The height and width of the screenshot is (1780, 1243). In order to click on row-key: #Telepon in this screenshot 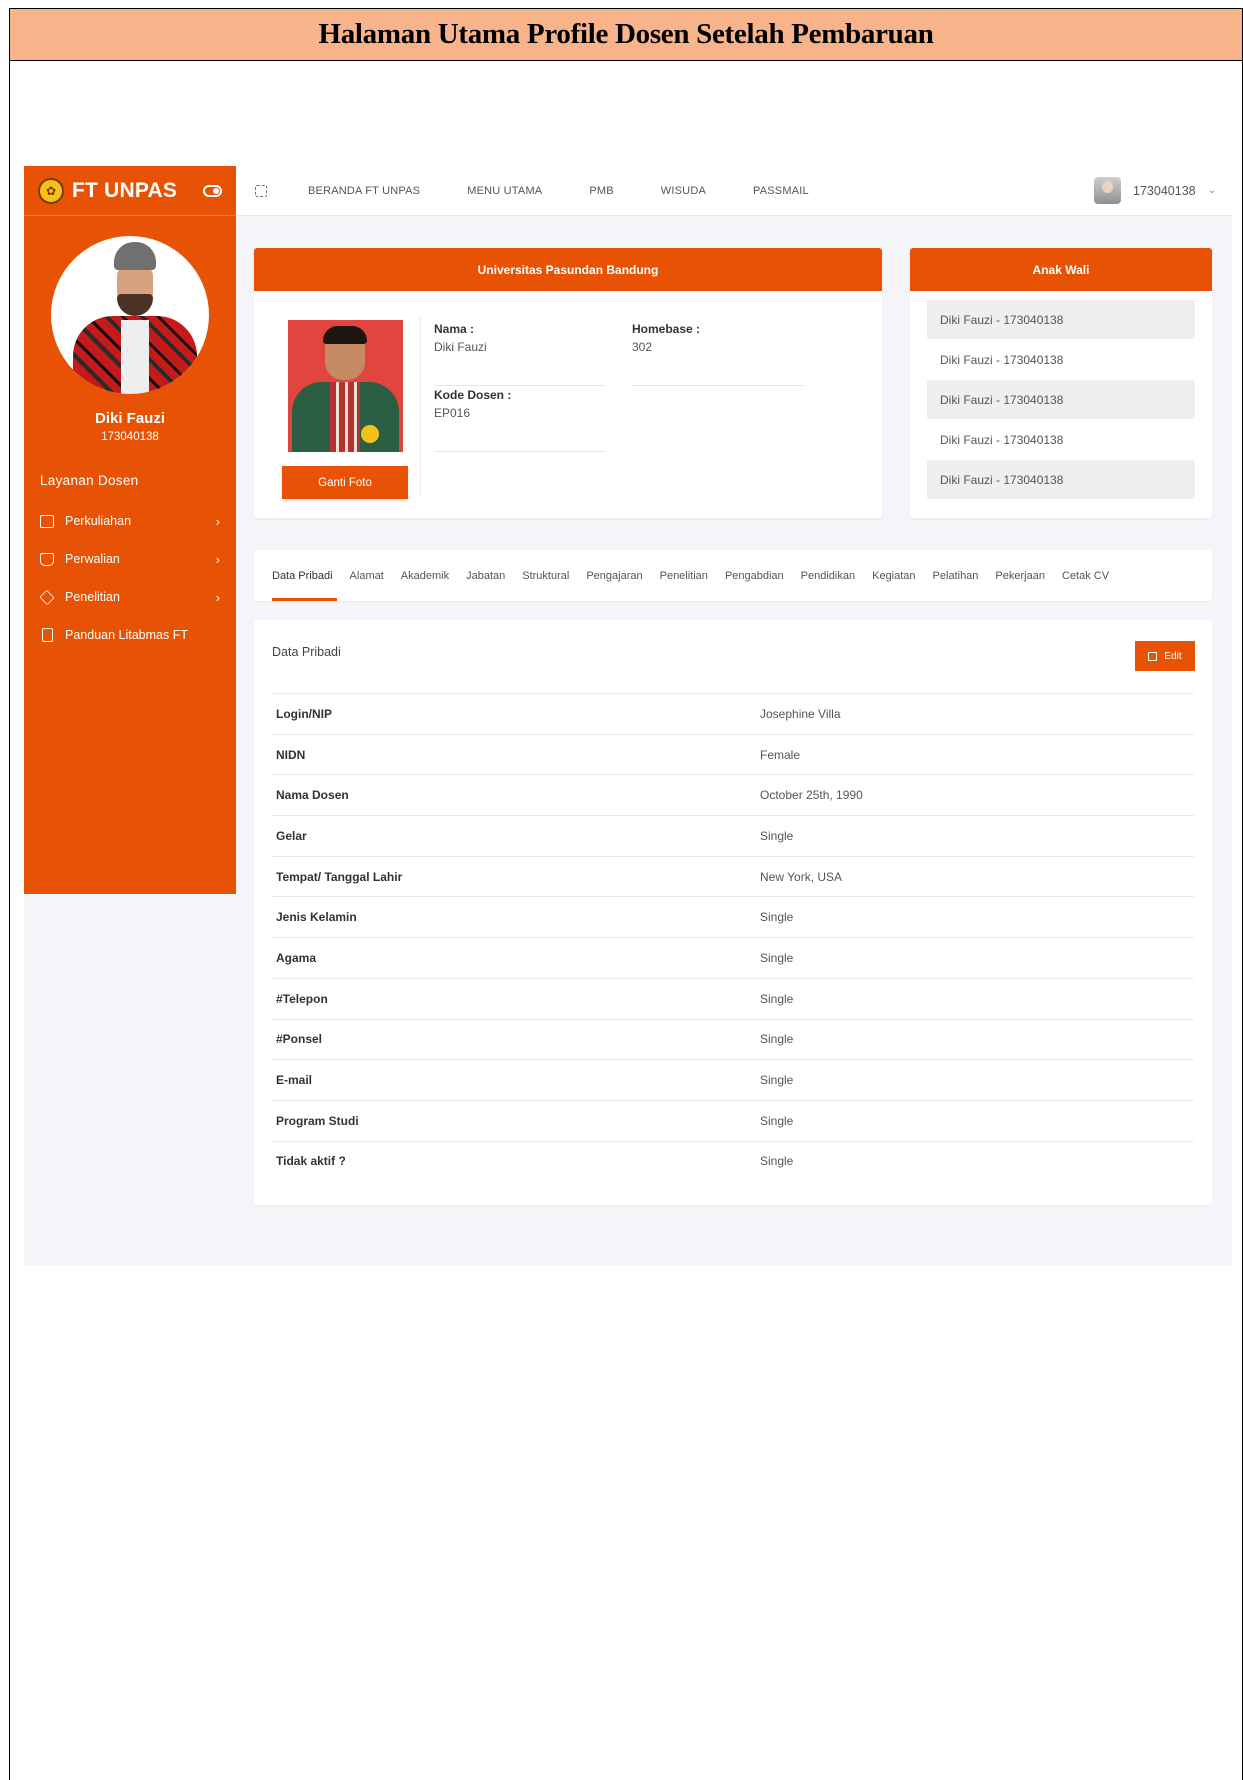, I will do `click(302, 998)`.